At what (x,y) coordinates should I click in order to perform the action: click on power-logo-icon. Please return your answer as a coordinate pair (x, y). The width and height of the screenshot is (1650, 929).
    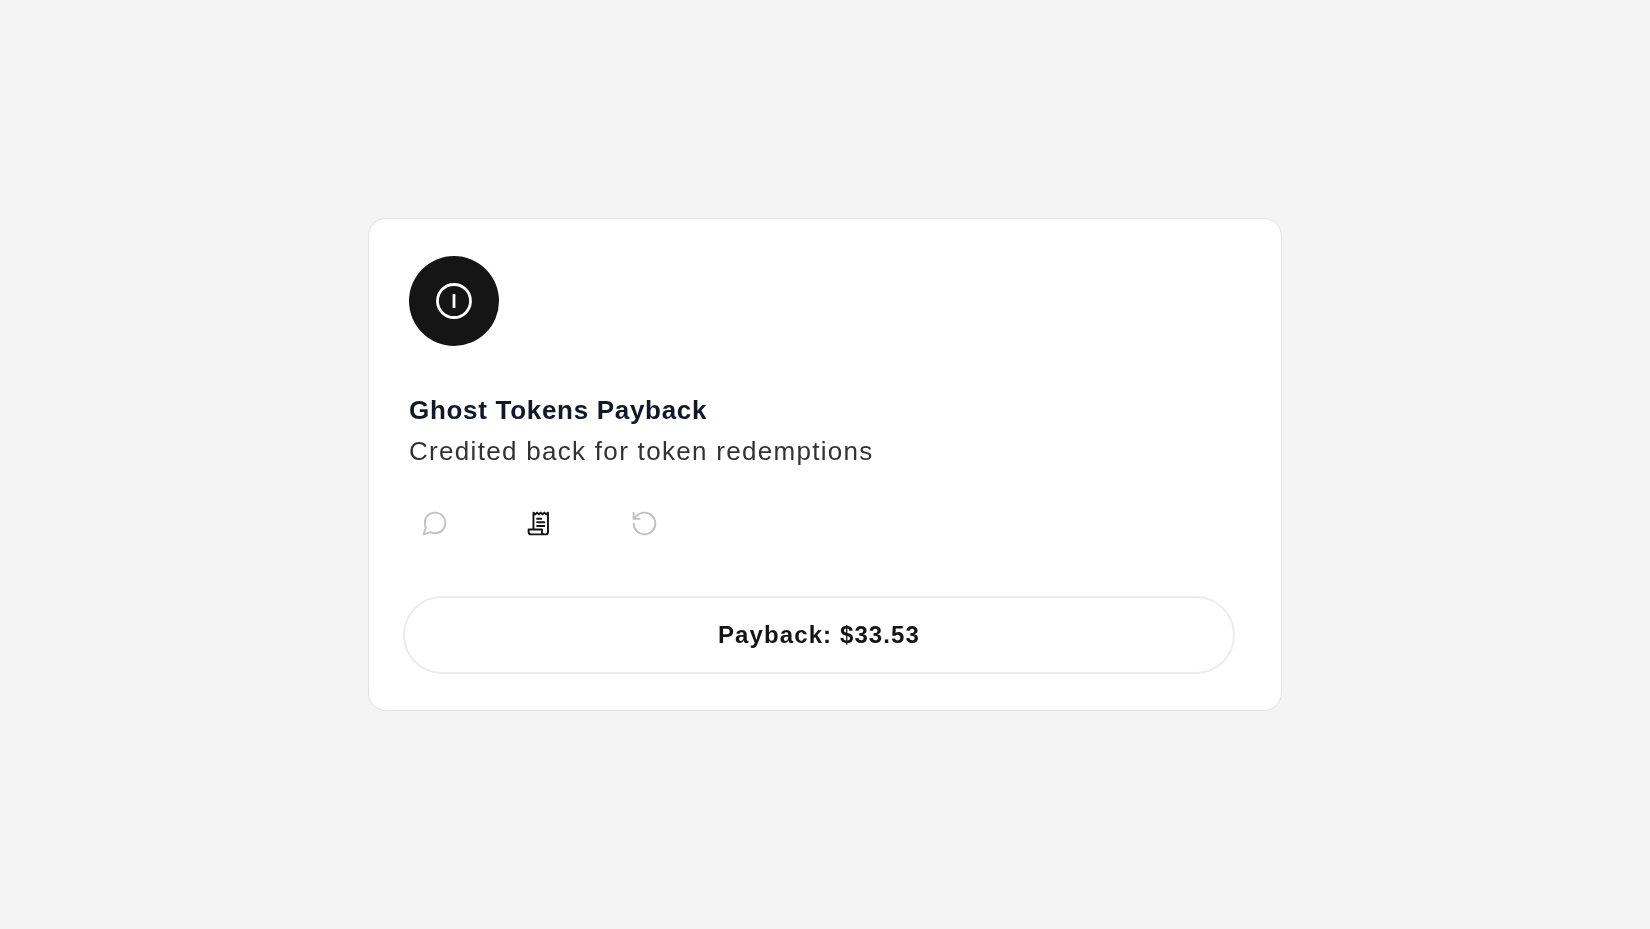
    Looking at the image, I should click on (454, 301).